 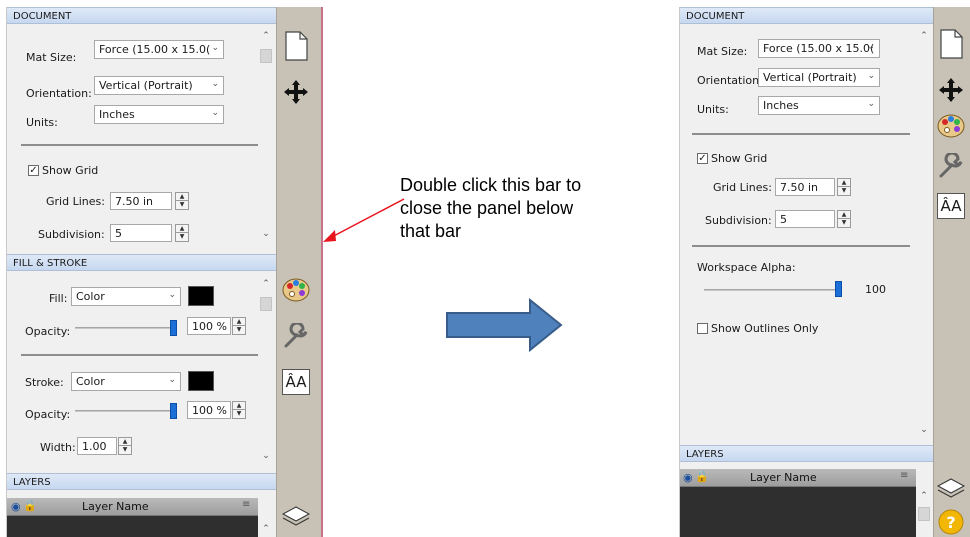 I want to click on stroke-opacity-input: 100 %, so click(x=209, y=410).